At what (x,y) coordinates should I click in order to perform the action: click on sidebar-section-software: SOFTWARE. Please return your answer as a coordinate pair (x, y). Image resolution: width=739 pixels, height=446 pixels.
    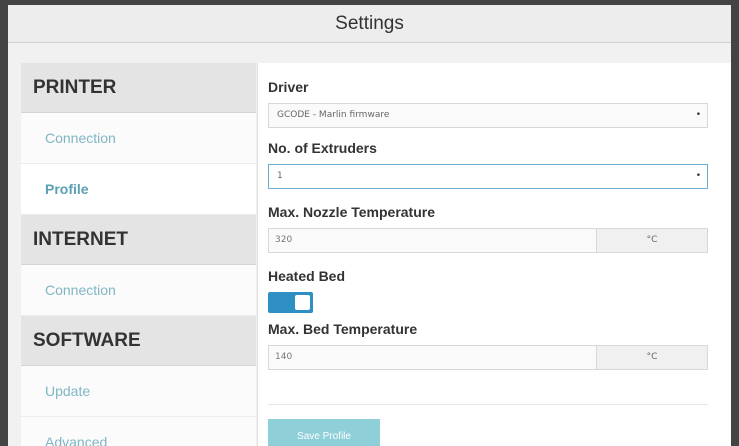
    Looking at the image, I should click on (138, 341).